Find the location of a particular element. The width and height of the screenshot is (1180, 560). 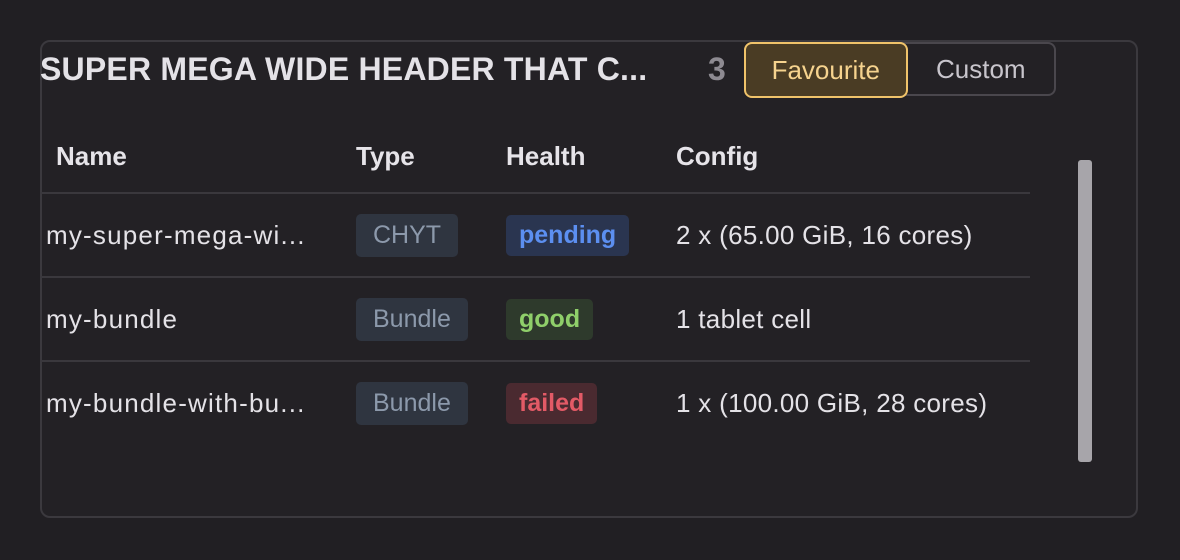

table-header: Name Type Health Config is located at coordinates (535, 157).